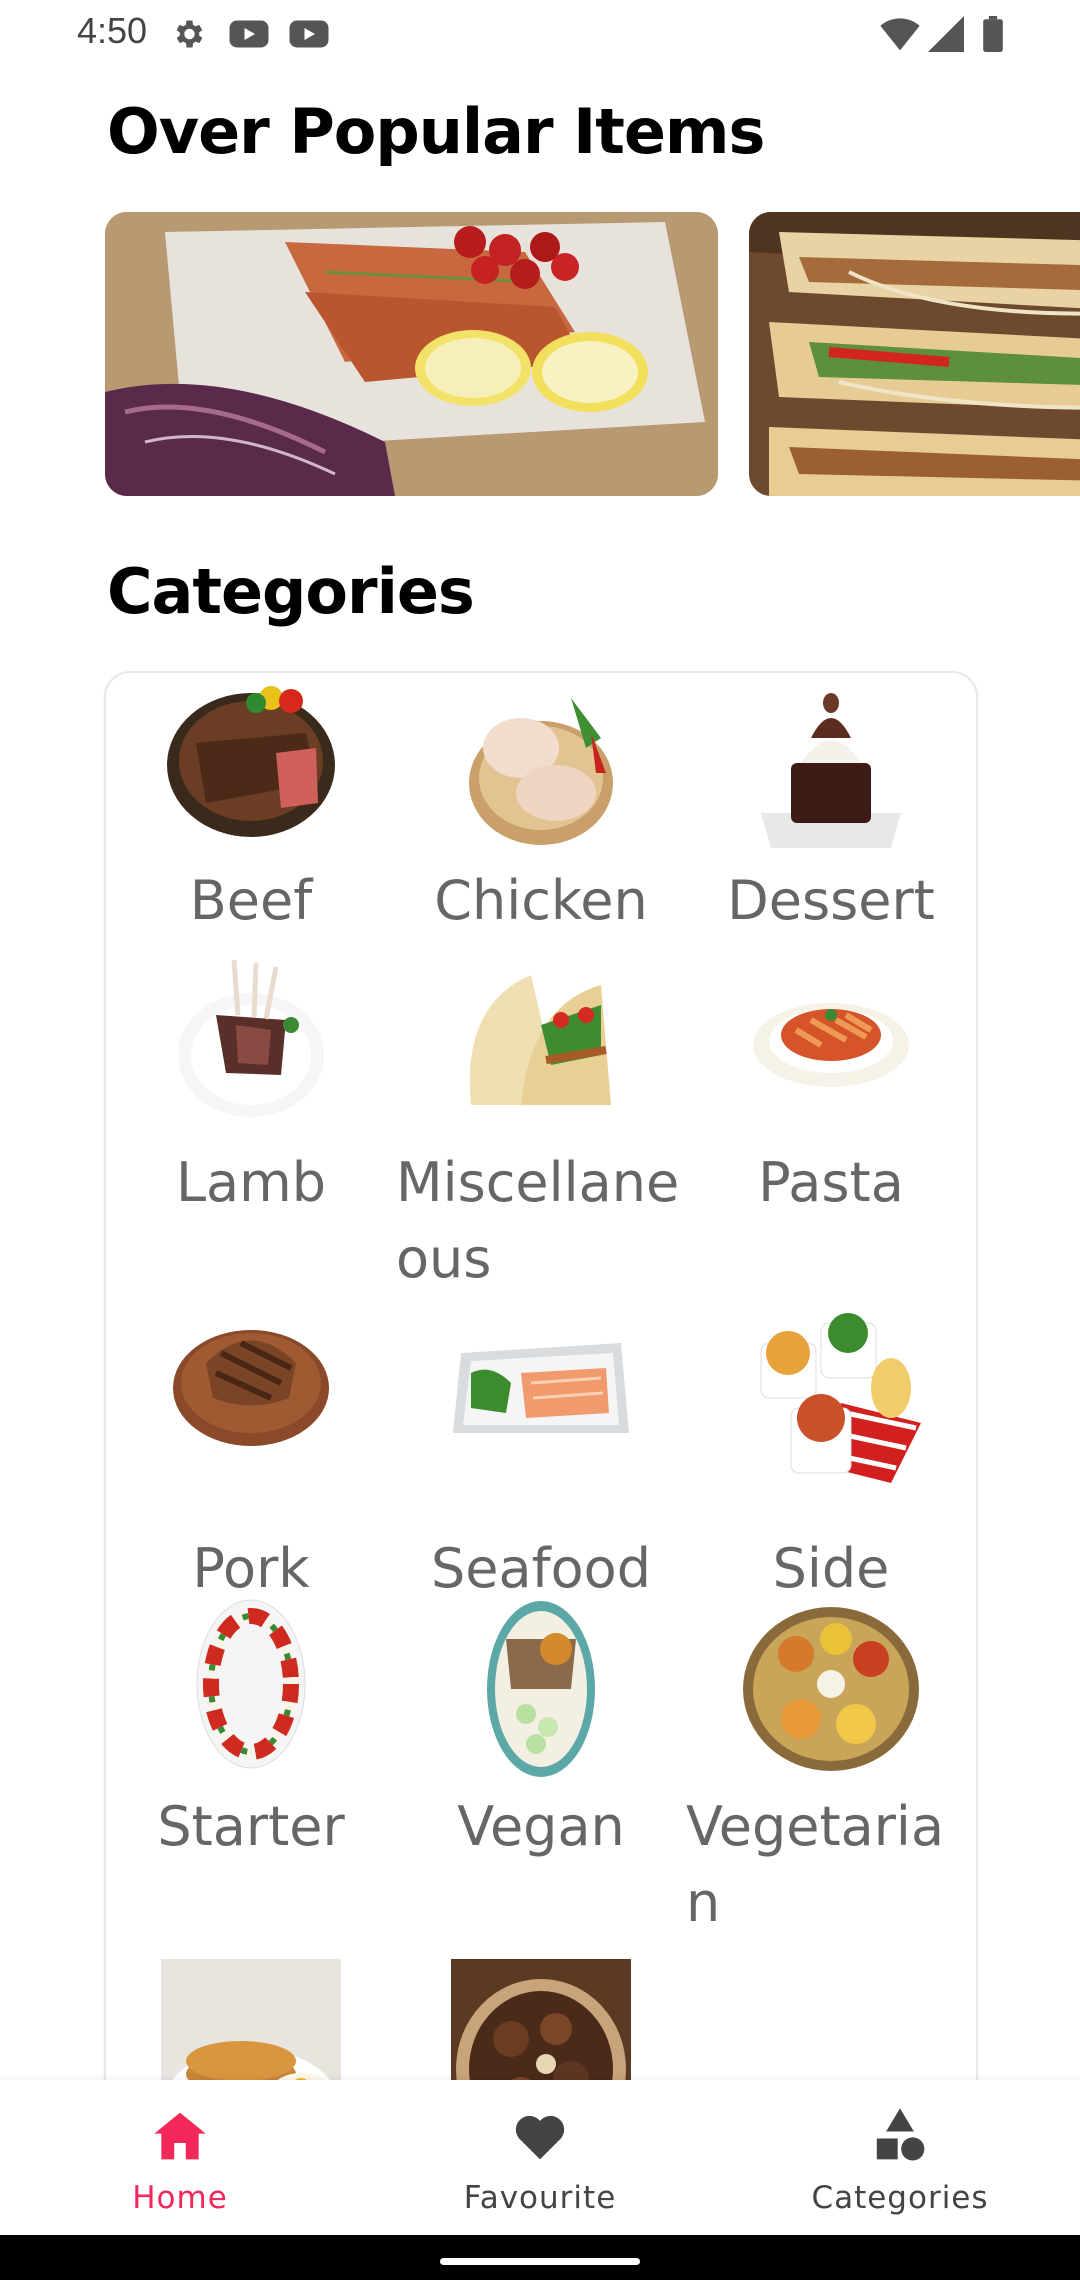  What do you see at coordinates (180, 2198) in the screenshot?
I see `nav-label-home: Home` at bounding box center [180, 2198].